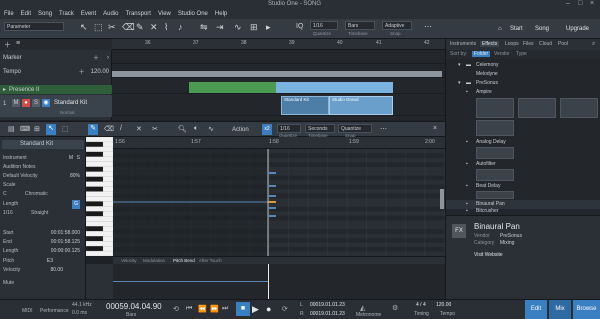 This screenshot has height=319, width=600. I want to click on listen-tool-icon: ♪, so click(180, 27).